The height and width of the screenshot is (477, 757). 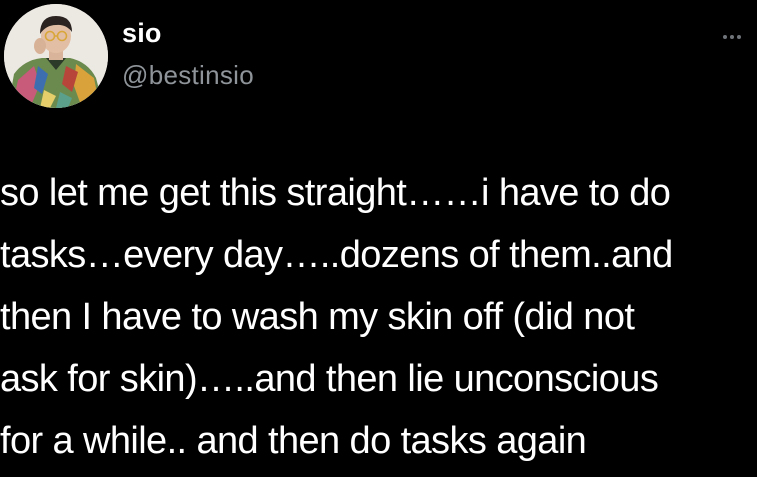 I want to click on author-display-name: sio, so click(x=142, y=33).